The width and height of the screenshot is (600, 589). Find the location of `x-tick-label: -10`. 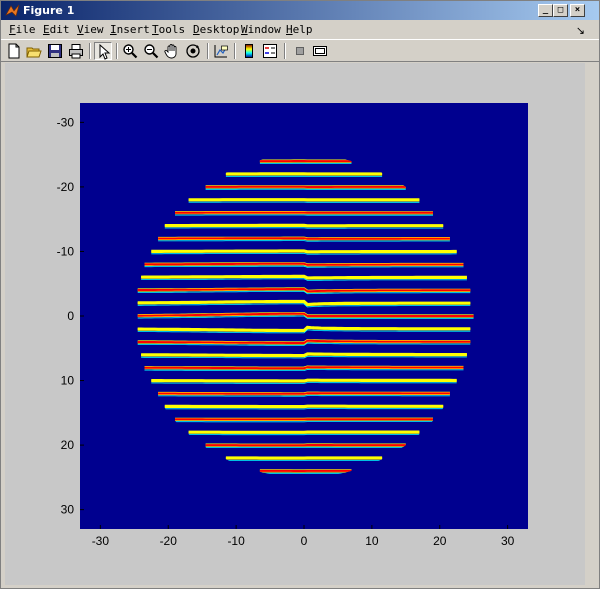

x-tick-label: -10 is located at coordinates (236, 541).